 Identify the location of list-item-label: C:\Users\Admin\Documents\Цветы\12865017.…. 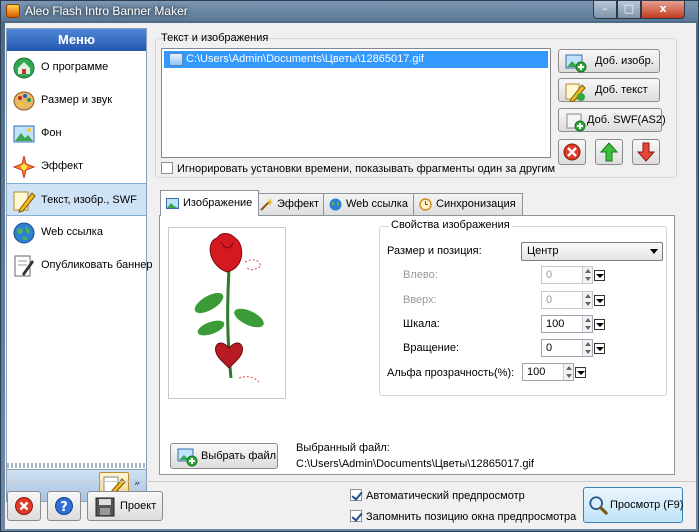
(305, 59).